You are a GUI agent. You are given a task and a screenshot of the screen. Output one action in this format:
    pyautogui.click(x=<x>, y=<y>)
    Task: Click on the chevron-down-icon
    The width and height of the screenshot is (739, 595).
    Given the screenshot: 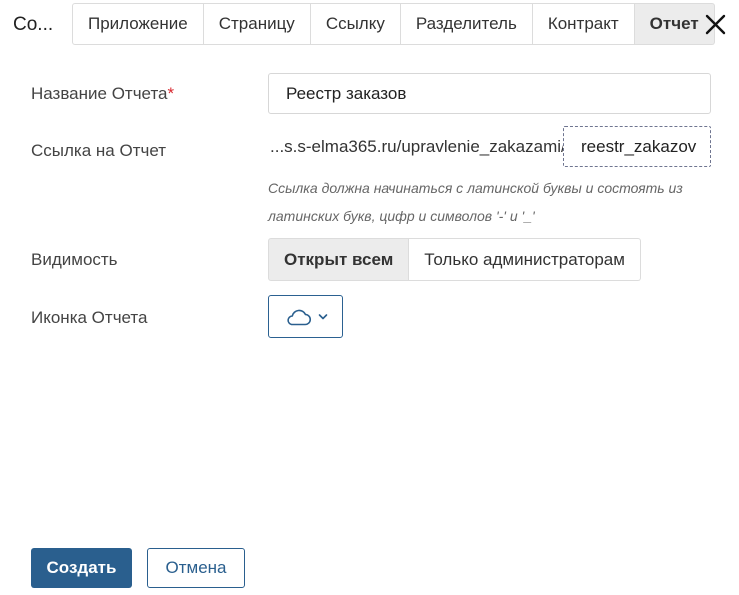 What is the action you would take?
    pyautogui.click(x=322, y=316)
    